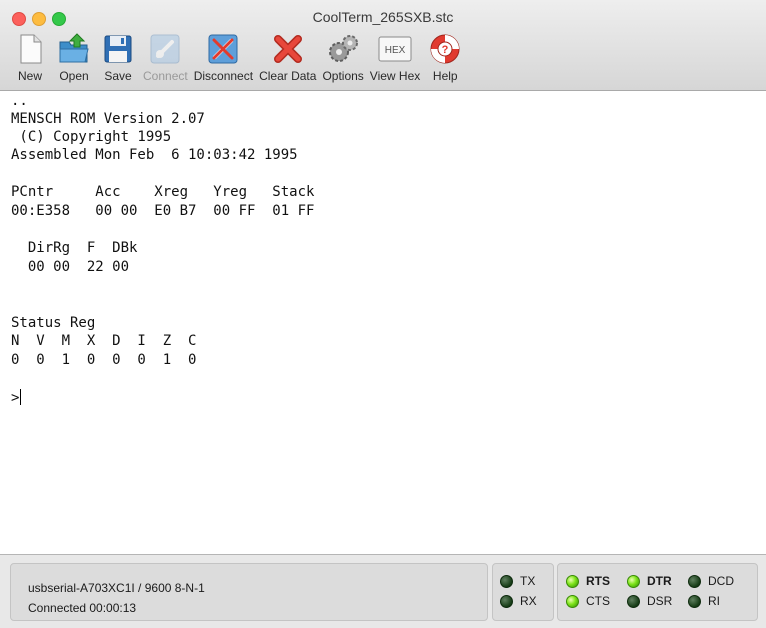 This screenshot has width=766, height=628. What do you see at coordinates (82, 608) in the screenshot?
I see `connection-timer-text: Connected 00:00:13` at bounding box center [82, 608].